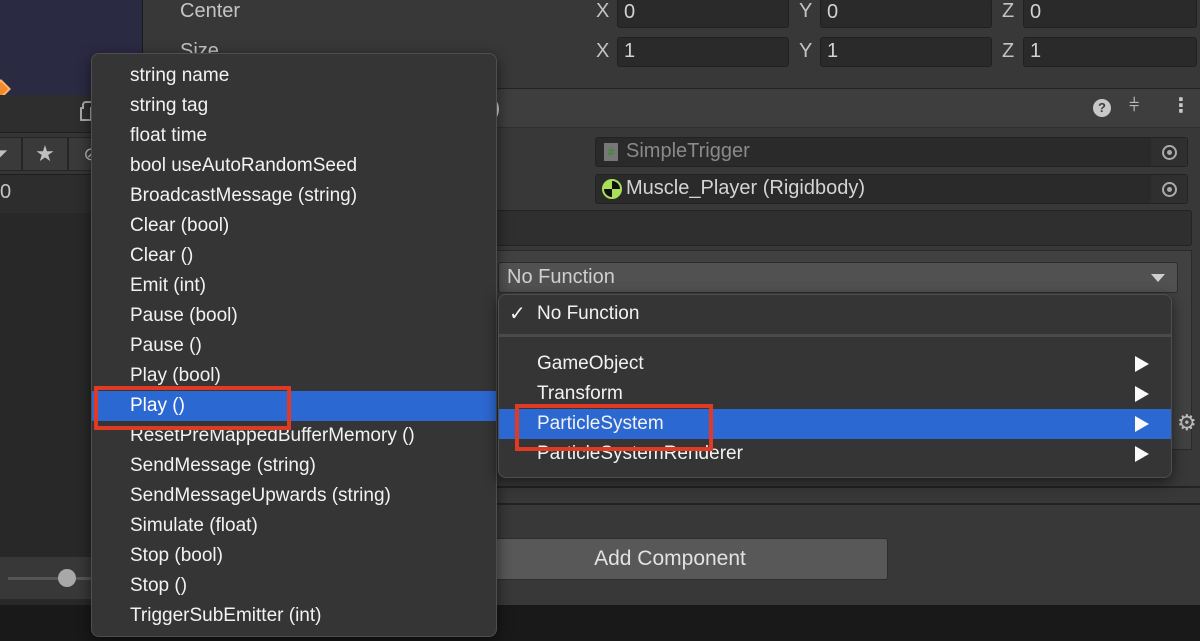  What do you see at coordinates (1181, 105) in the screenshot?
I see `more-options-icon: ⋮` at bounding box center [1181, 105].